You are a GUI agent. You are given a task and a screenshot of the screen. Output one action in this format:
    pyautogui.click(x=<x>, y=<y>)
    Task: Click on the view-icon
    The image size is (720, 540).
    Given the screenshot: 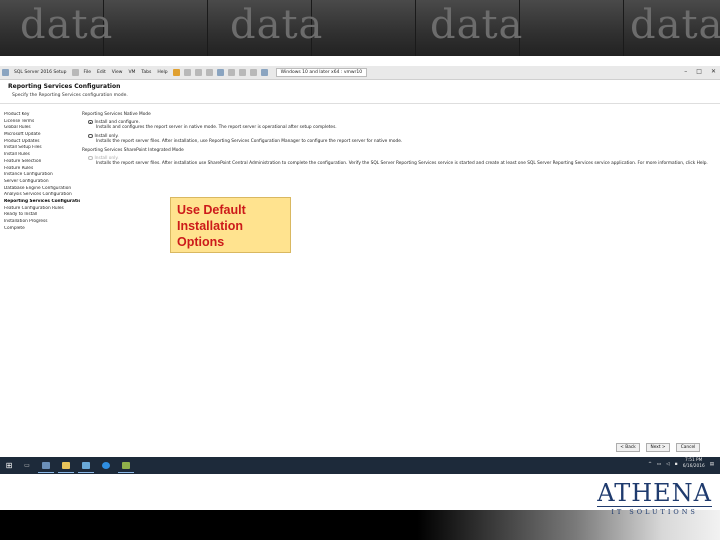 What is the action you would take?
    pyautogui.click(x=253, y=72)
    